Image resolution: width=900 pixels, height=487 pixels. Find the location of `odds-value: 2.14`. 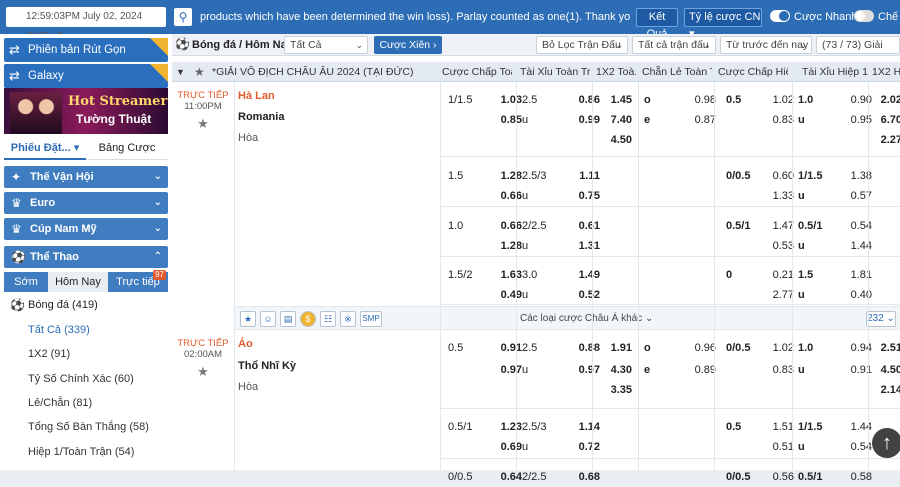

odds-value: 2.14 is located at coordinates (889, 390).